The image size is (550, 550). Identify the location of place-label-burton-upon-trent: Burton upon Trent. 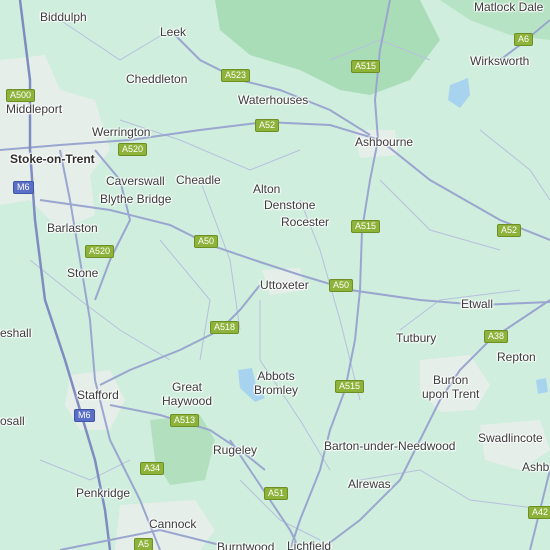
(450, 387).